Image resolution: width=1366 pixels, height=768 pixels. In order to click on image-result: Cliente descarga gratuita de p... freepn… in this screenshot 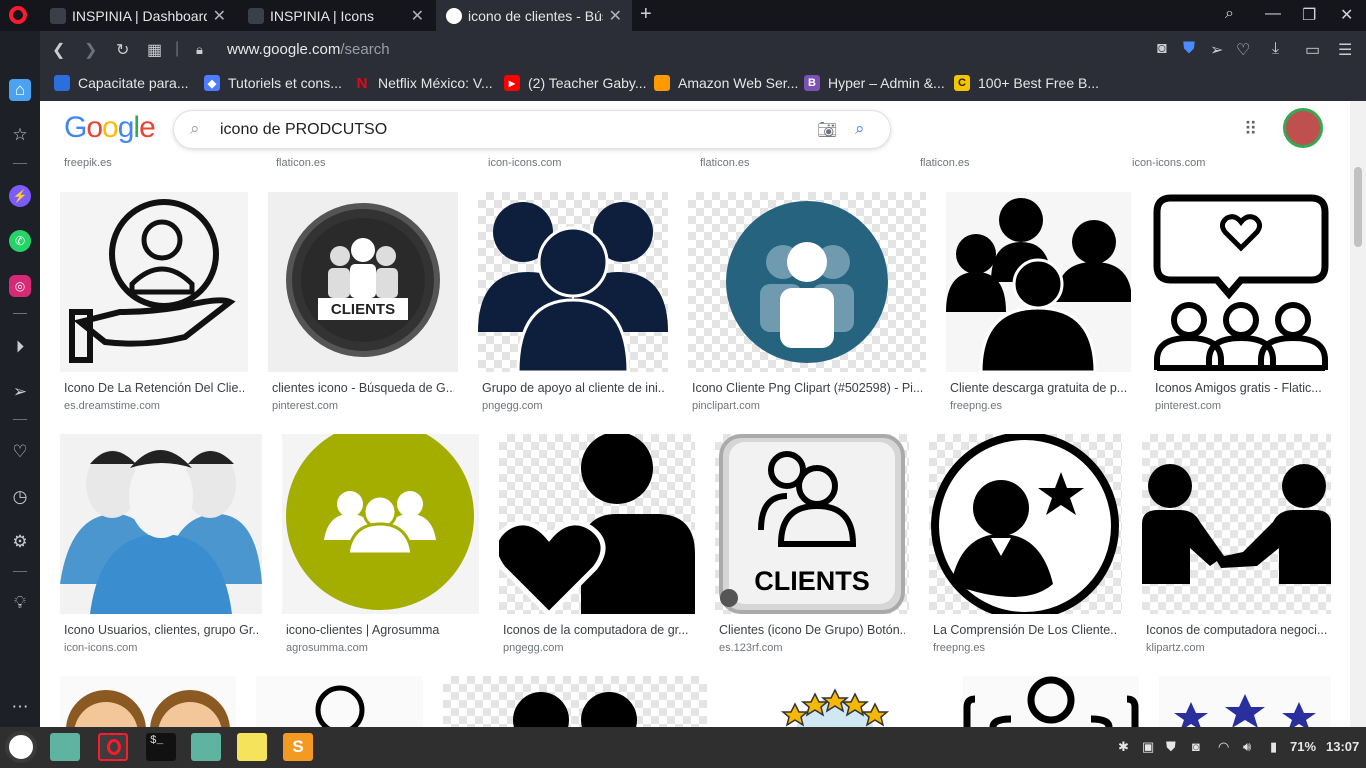, I will do `click(1038, 307)`.